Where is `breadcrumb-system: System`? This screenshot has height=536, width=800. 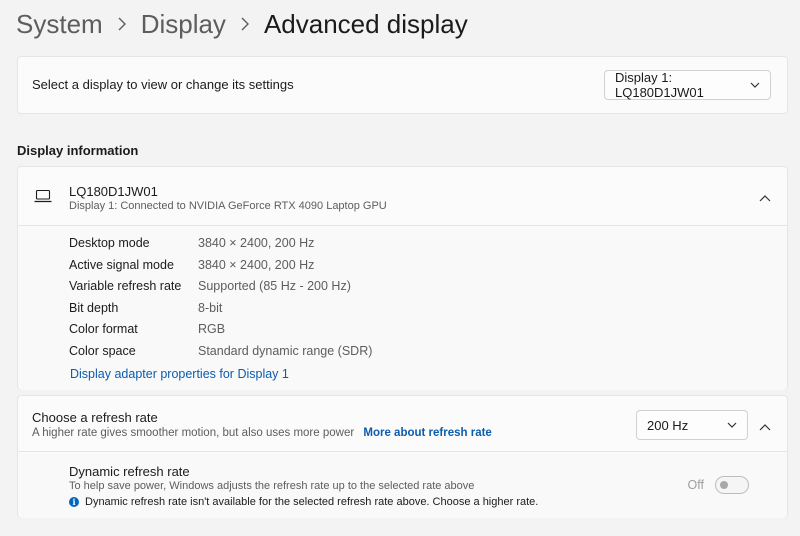
breadcrumb-system: System is located at coordinates (59, 24).